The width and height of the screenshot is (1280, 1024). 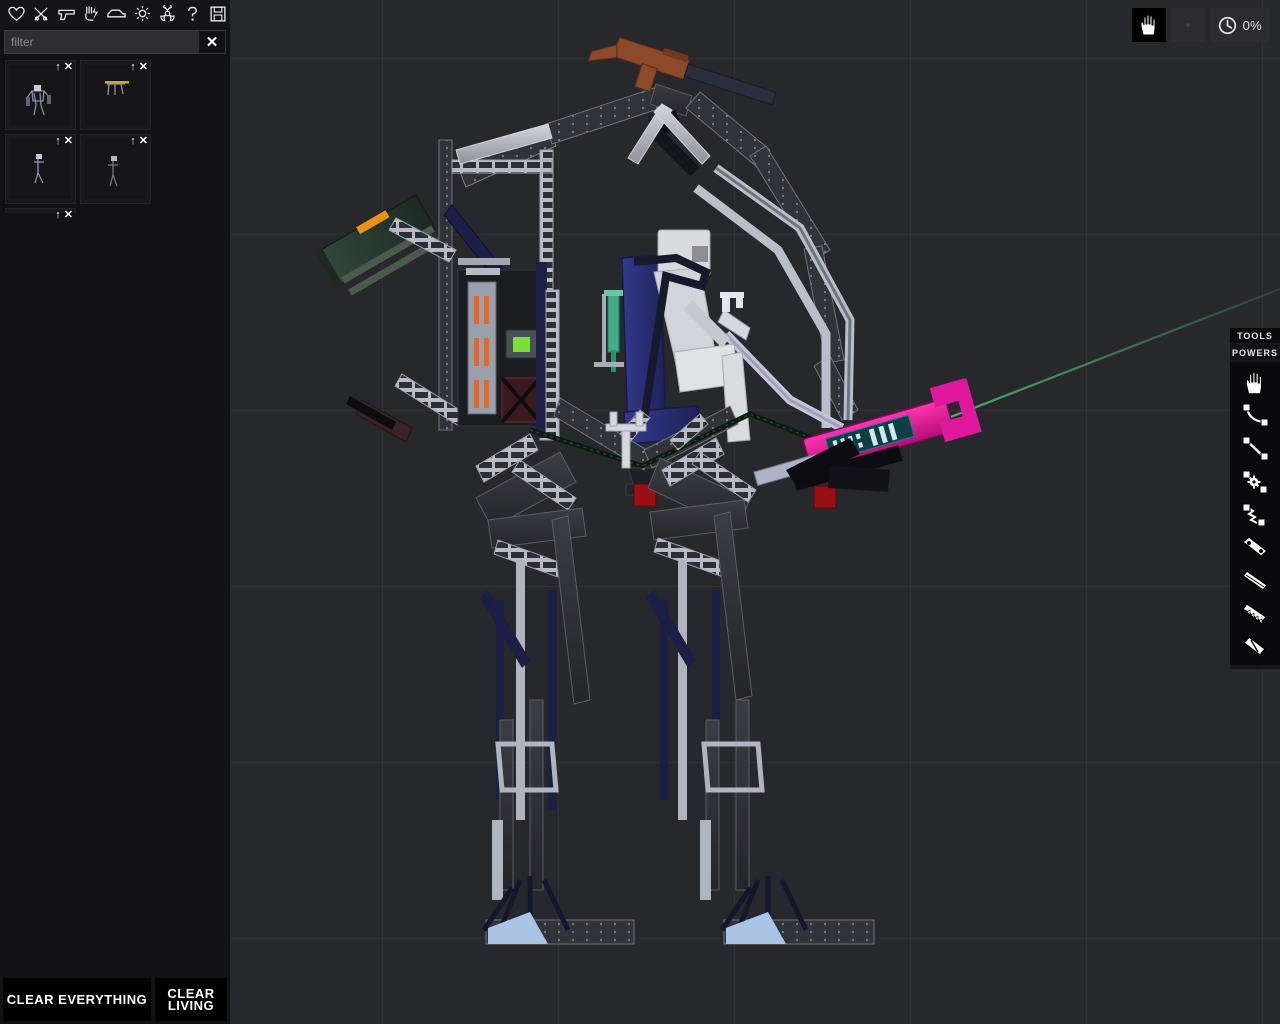 I want to click on hud-toolbar: 0%, so click(x=1200, y=25).